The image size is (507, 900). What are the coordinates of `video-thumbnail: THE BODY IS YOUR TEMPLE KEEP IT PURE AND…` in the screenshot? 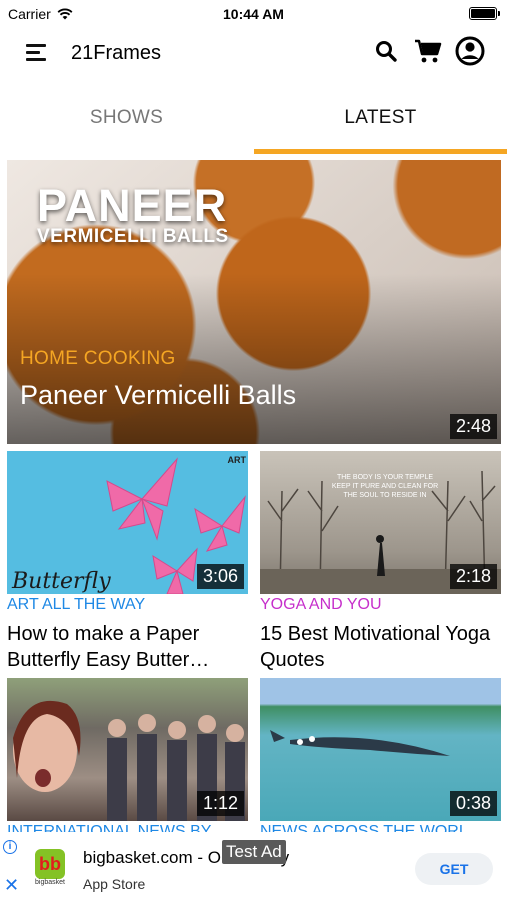 It's located at (380, 522).